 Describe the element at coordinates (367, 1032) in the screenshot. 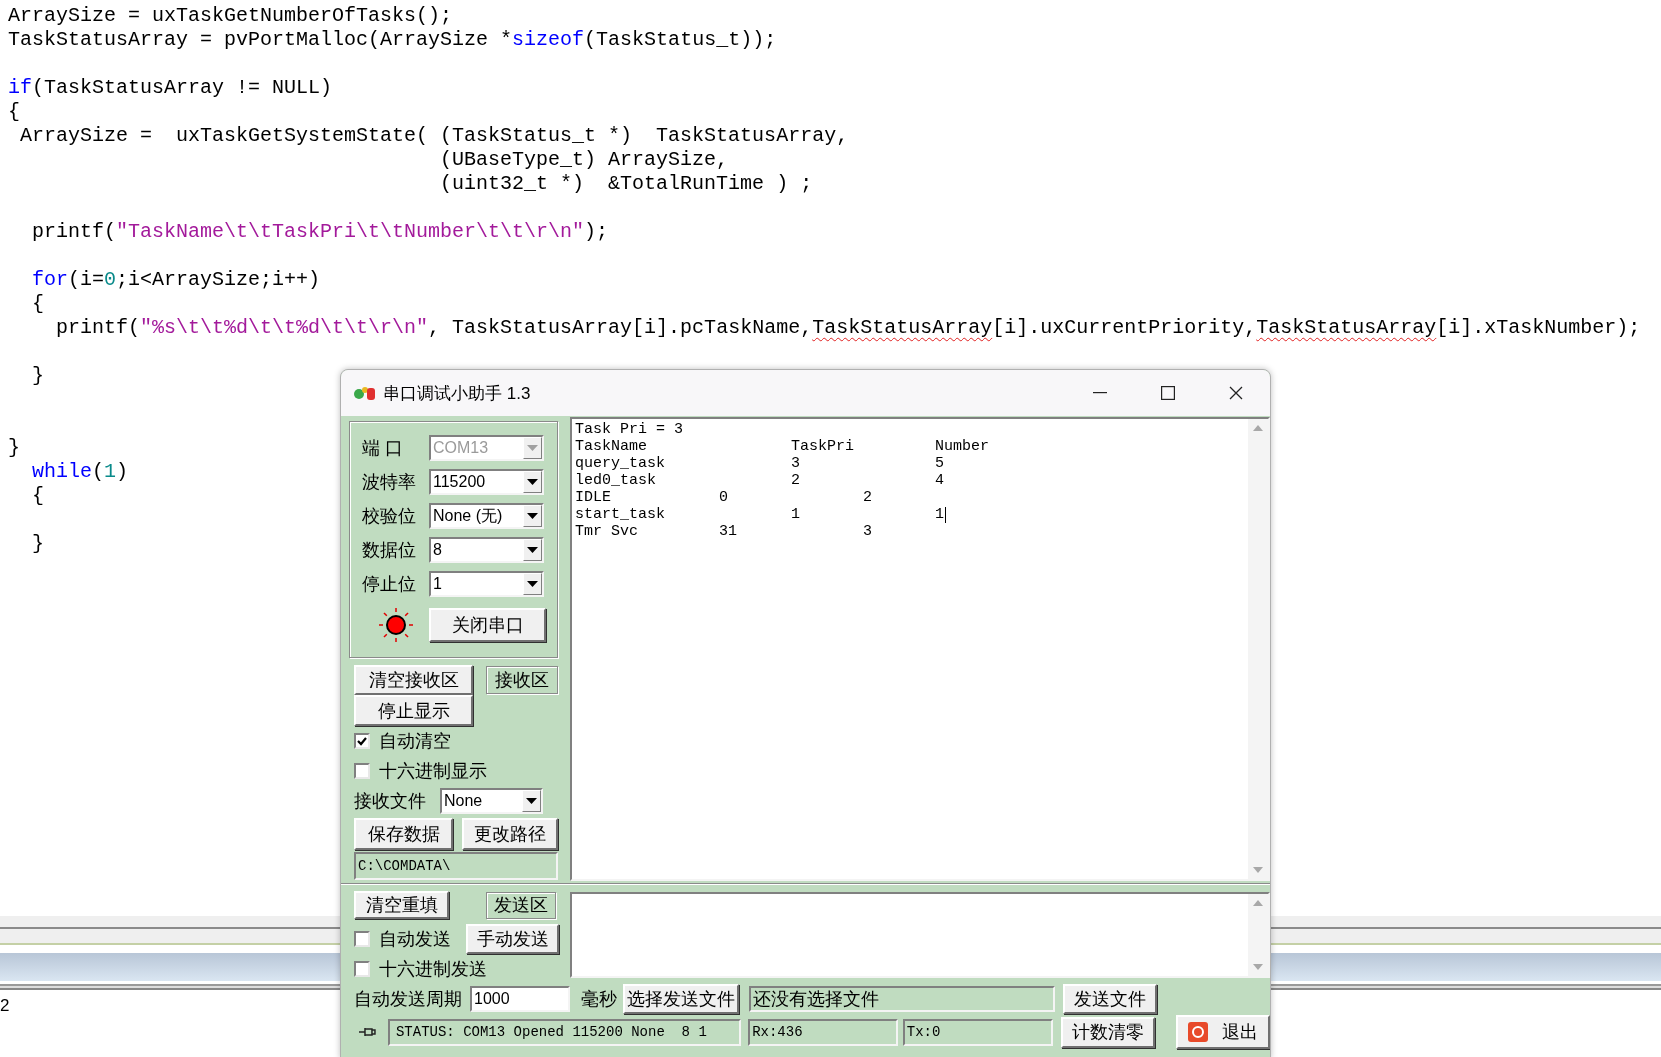

I see `pin-icon` at that location.